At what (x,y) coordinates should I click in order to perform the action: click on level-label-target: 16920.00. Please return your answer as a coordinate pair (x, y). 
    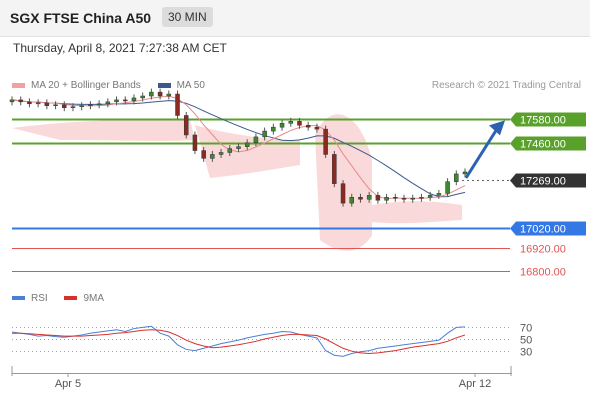
    Looking at the image, I should click on (543, 250).